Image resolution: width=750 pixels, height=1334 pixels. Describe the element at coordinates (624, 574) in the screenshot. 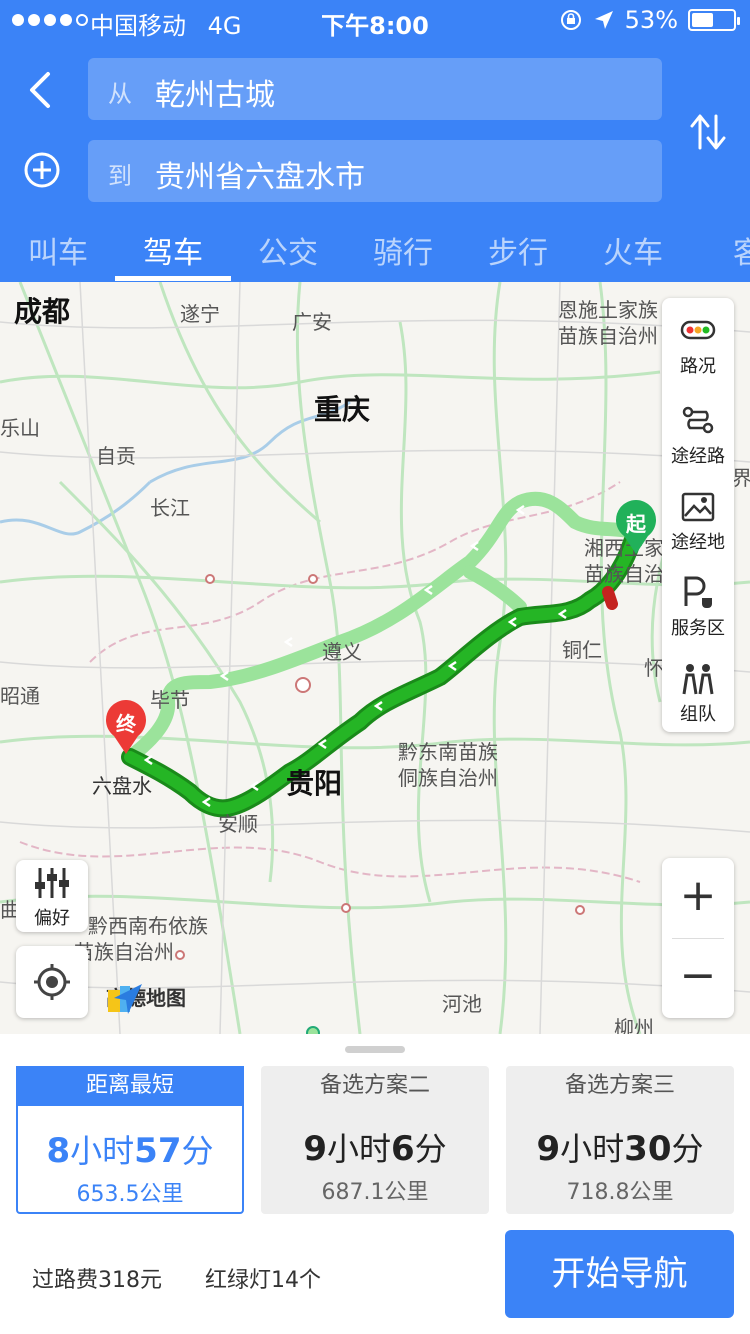

I see `label-xiangxi-2: 苗族自治` at that location.